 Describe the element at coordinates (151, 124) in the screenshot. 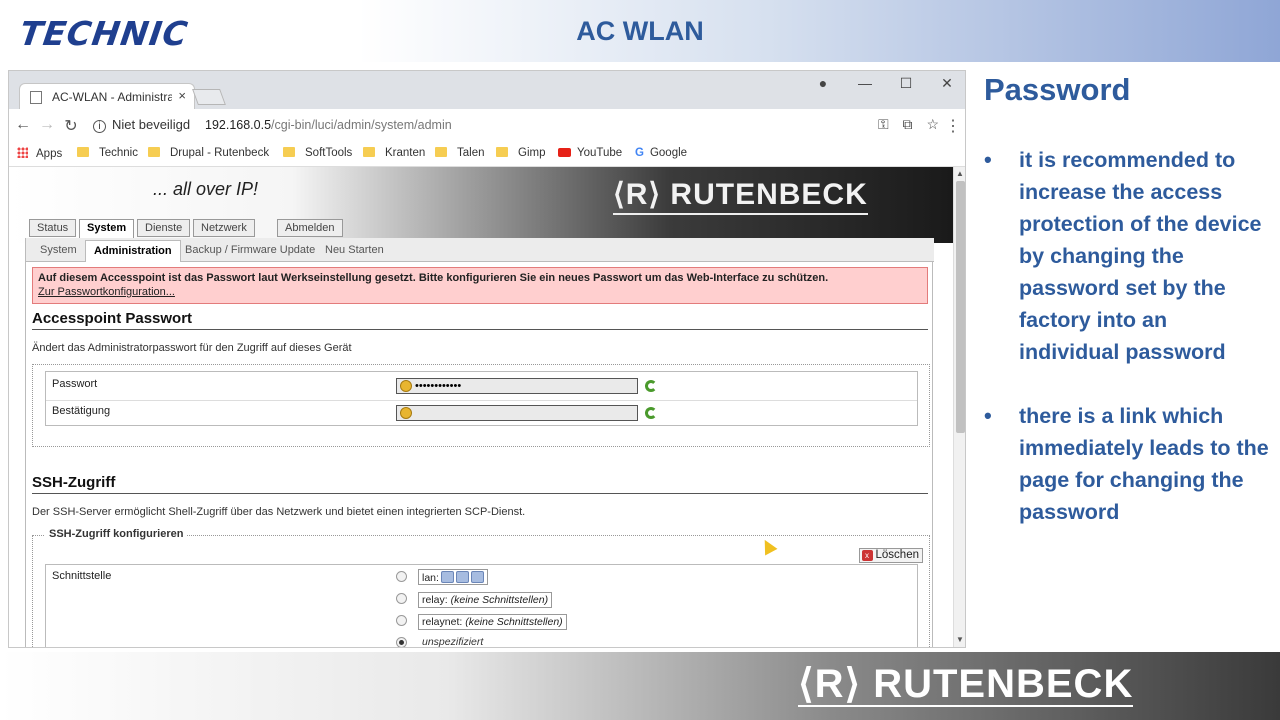

I see `security-label: Niet beveiligd` at that location.